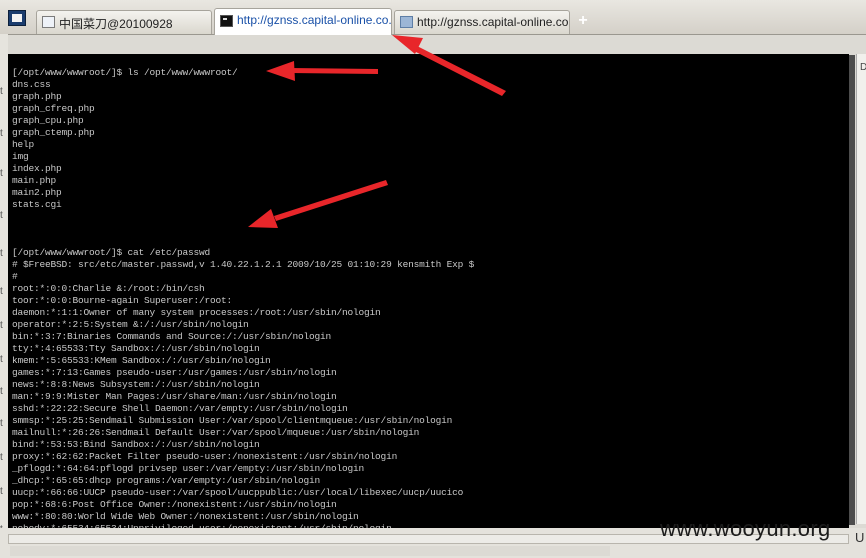 This screenshot has width=866, height=558. Describe the element at coordinates (37, 192) in the screenshot. I see `terminal-line: main2.php` at that location.